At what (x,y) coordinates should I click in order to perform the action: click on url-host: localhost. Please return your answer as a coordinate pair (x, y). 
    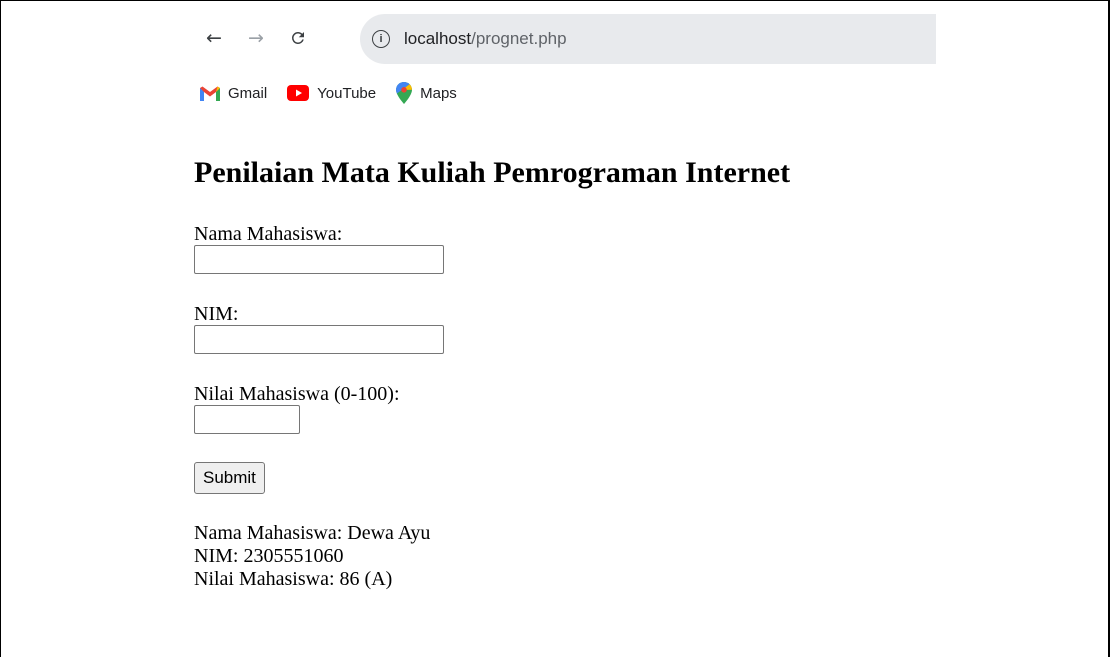
    Looking at the image, I should click on (438, 38).